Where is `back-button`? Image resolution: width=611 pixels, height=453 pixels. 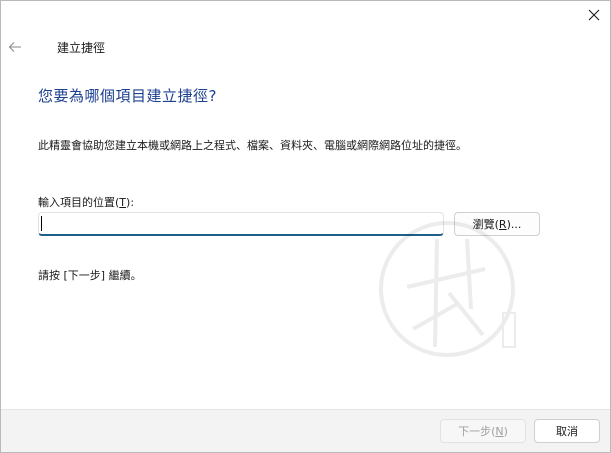 back-button is located at coordinates (15, 47).